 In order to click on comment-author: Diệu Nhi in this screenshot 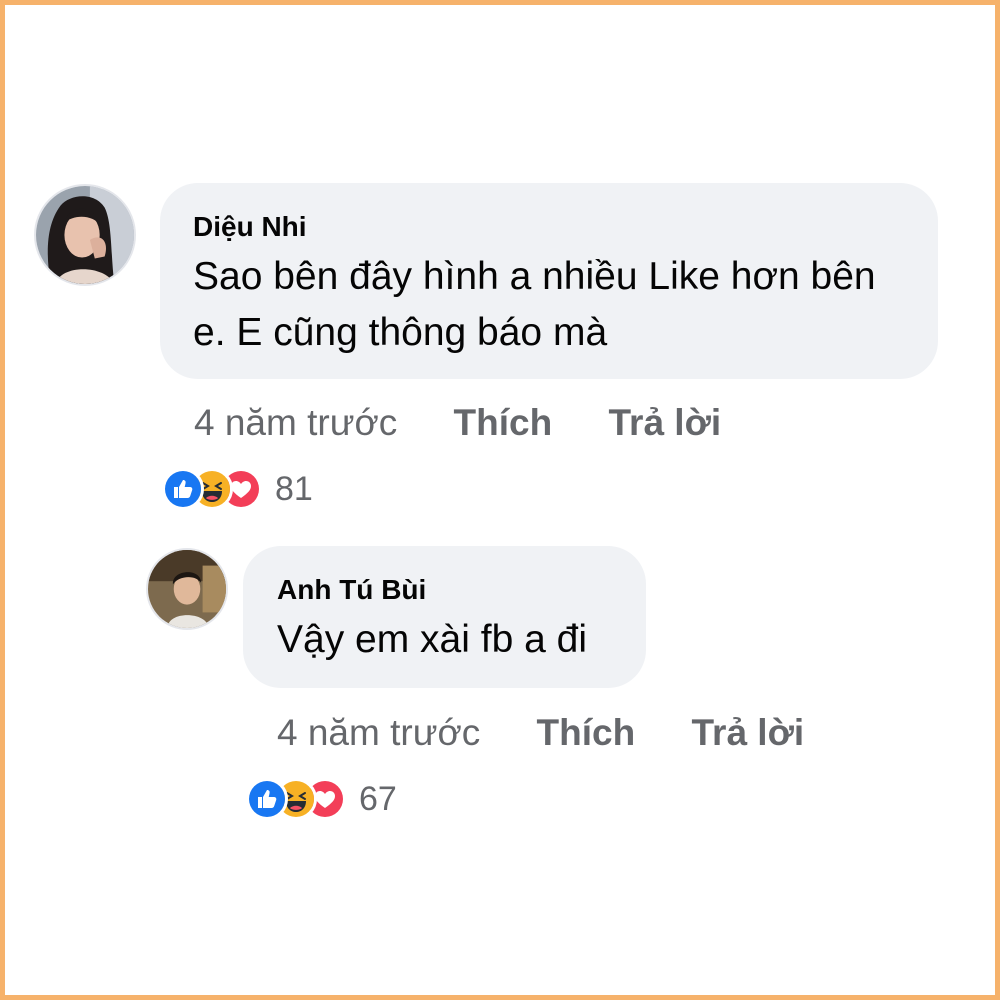, I will do `click(250, 227)`.